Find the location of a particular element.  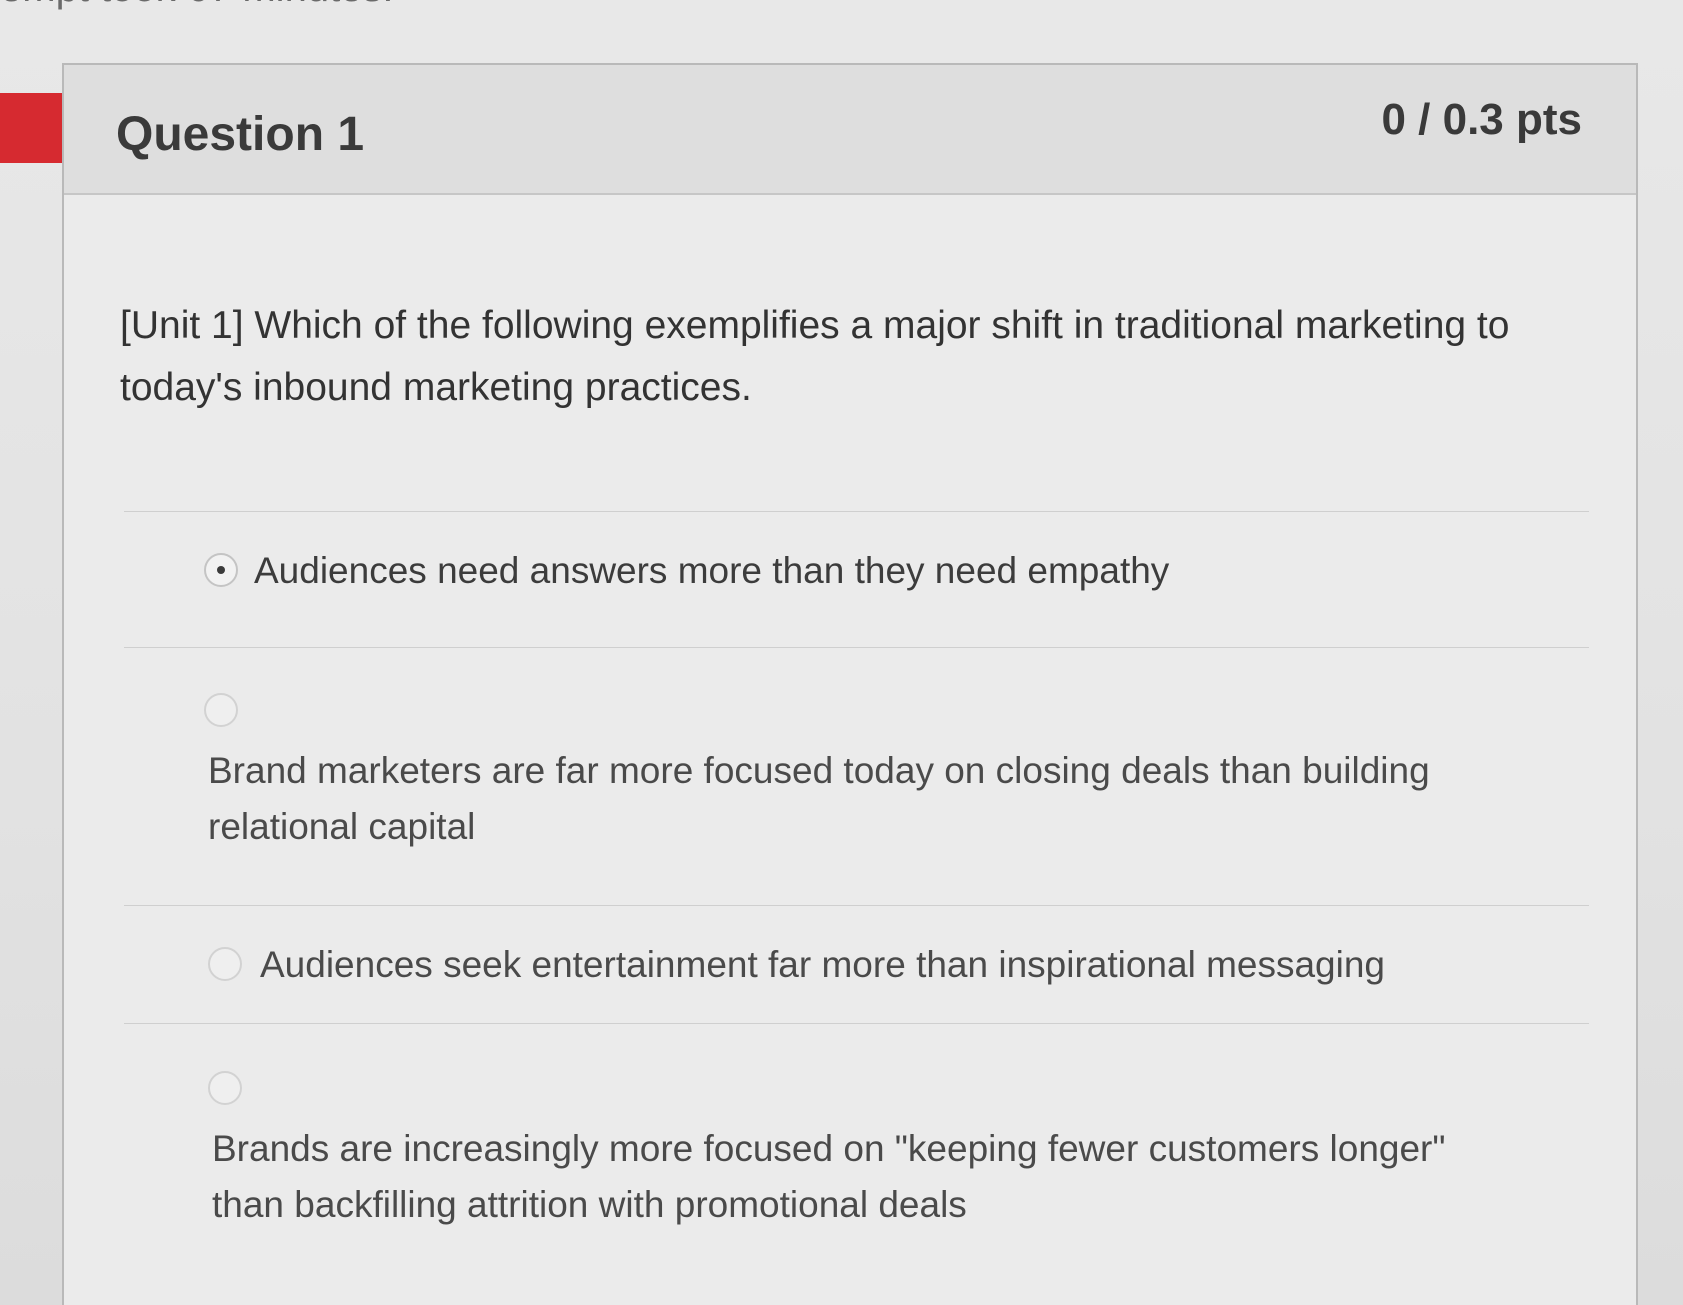

question-title: Question 1 is located at coordinates (240, 134).